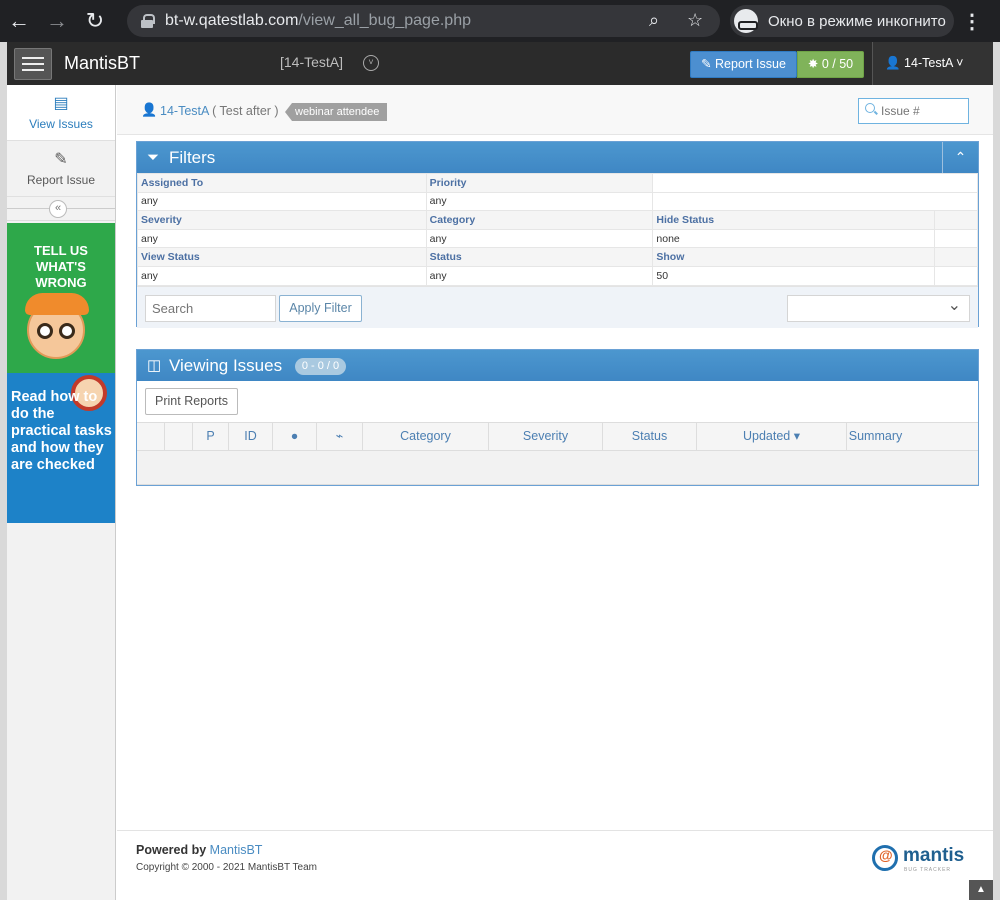 The image size is (1000, 900). I want to click on column-status: Status, so click(650, 436).